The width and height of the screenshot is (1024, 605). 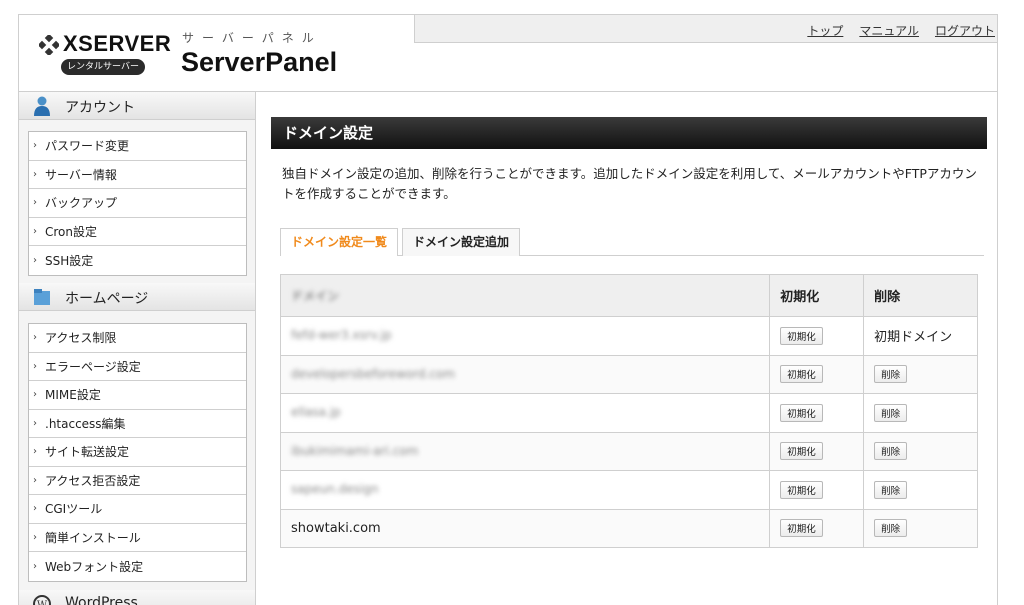 I want to click on sidebar-item-ssh: › SSH設定, so click(x=137, y=260).